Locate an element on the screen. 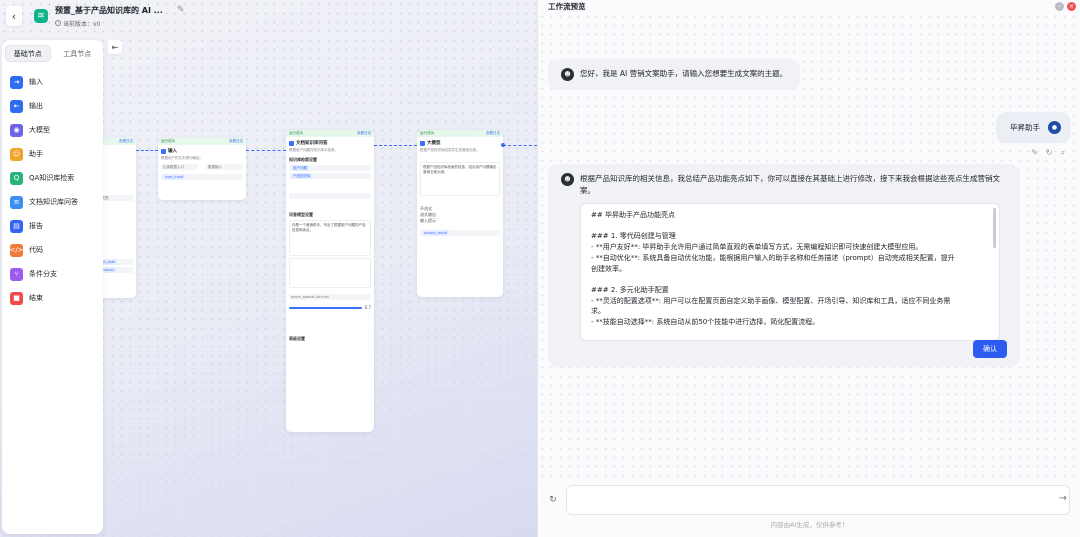  edit-icon: ✎ is located at coordinates (1034, 153).